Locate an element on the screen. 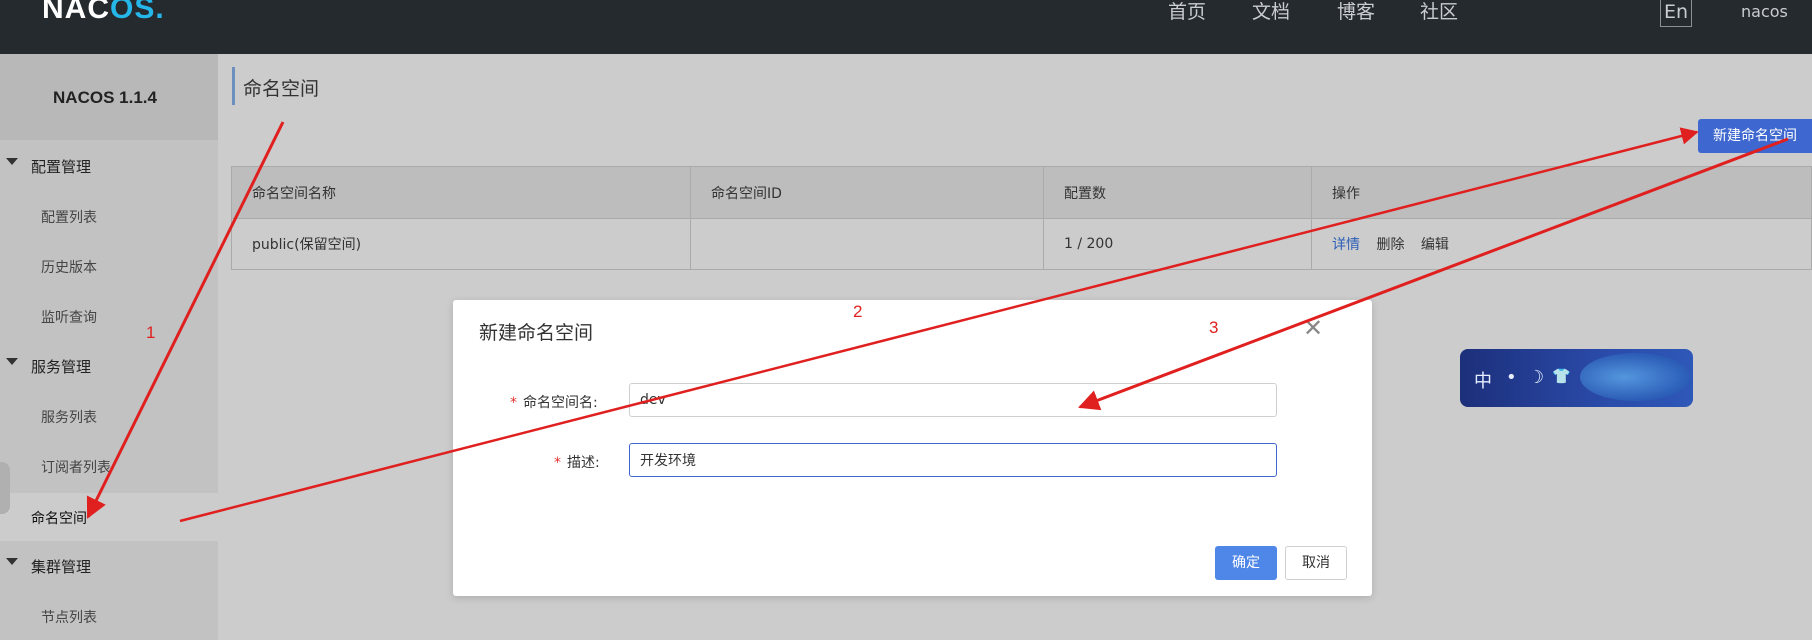 This screenshot has width=1812, height=640. label-text: 命名空间名: is located at coordinates (560, 403).